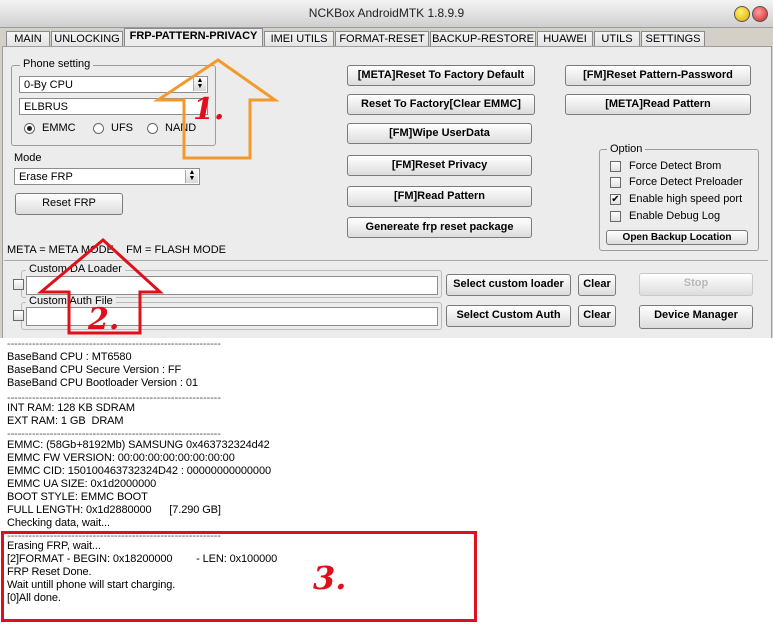 The width and height of the screenshot is (773, 629). I want to click on annotation-2: 2., so click(104, 319).